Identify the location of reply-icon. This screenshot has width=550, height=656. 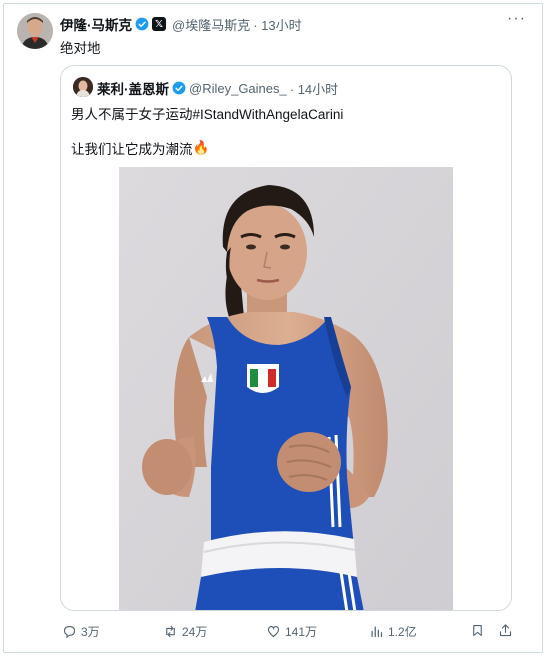
(69, 632).